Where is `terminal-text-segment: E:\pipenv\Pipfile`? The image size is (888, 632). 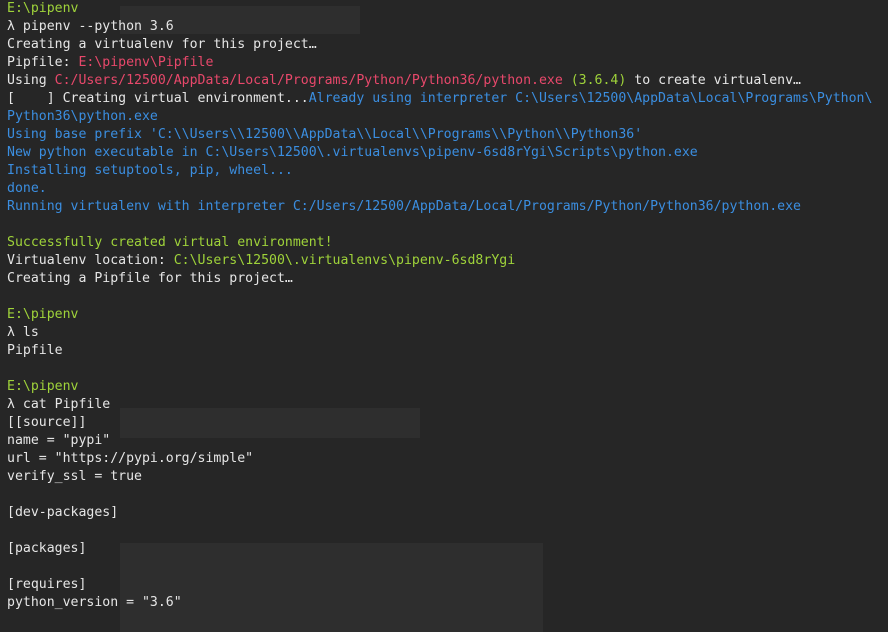
terminal-text-segment: E:\pipenv\Pipfile is located at coordinates (146, 62).